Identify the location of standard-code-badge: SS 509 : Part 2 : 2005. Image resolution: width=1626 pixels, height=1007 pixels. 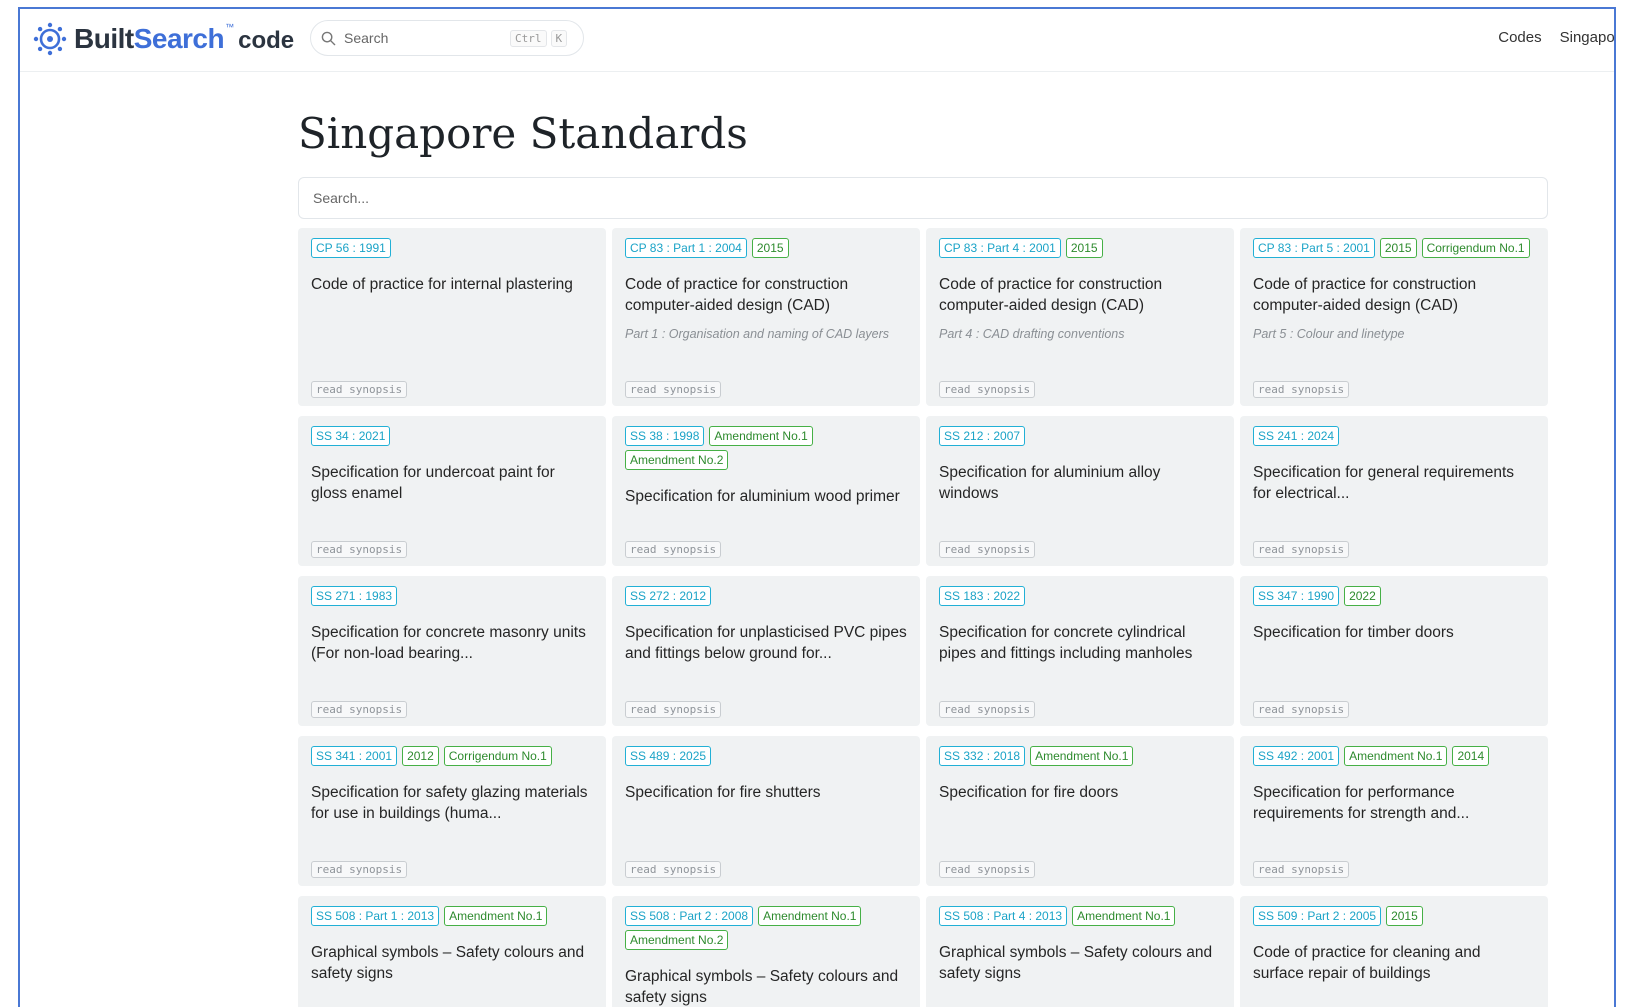
(1317, 916).